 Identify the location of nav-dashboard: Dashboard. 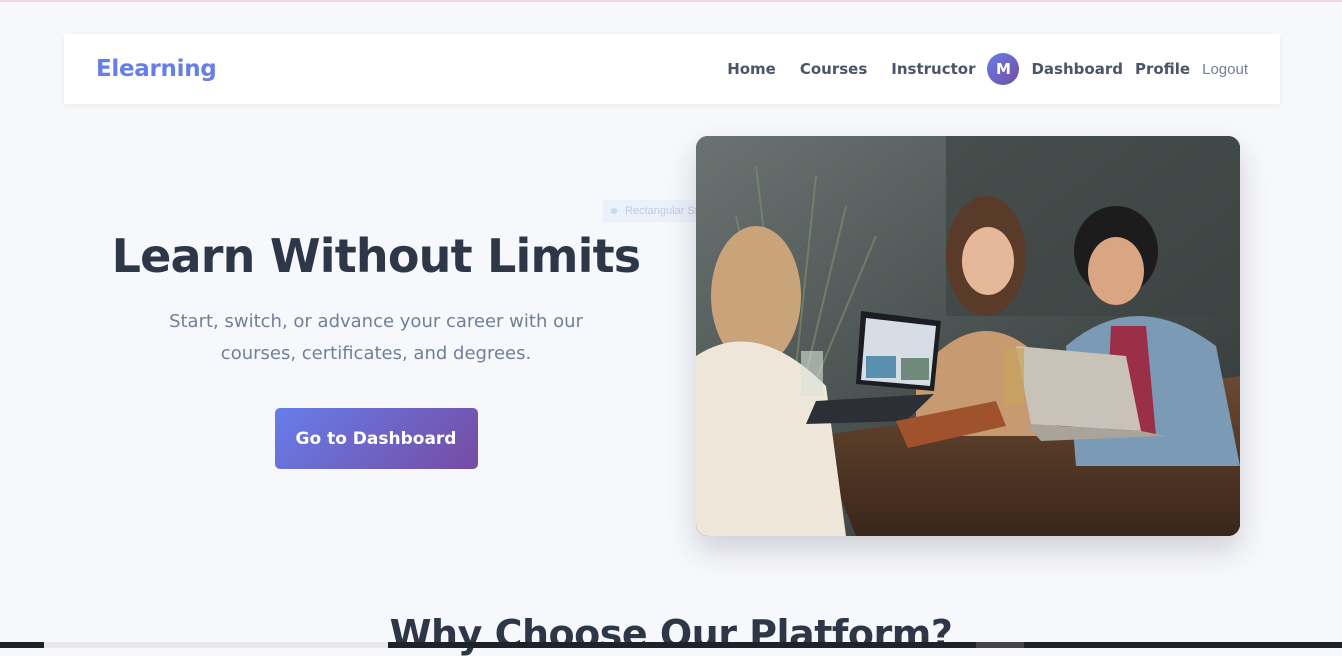
(1076, 69).